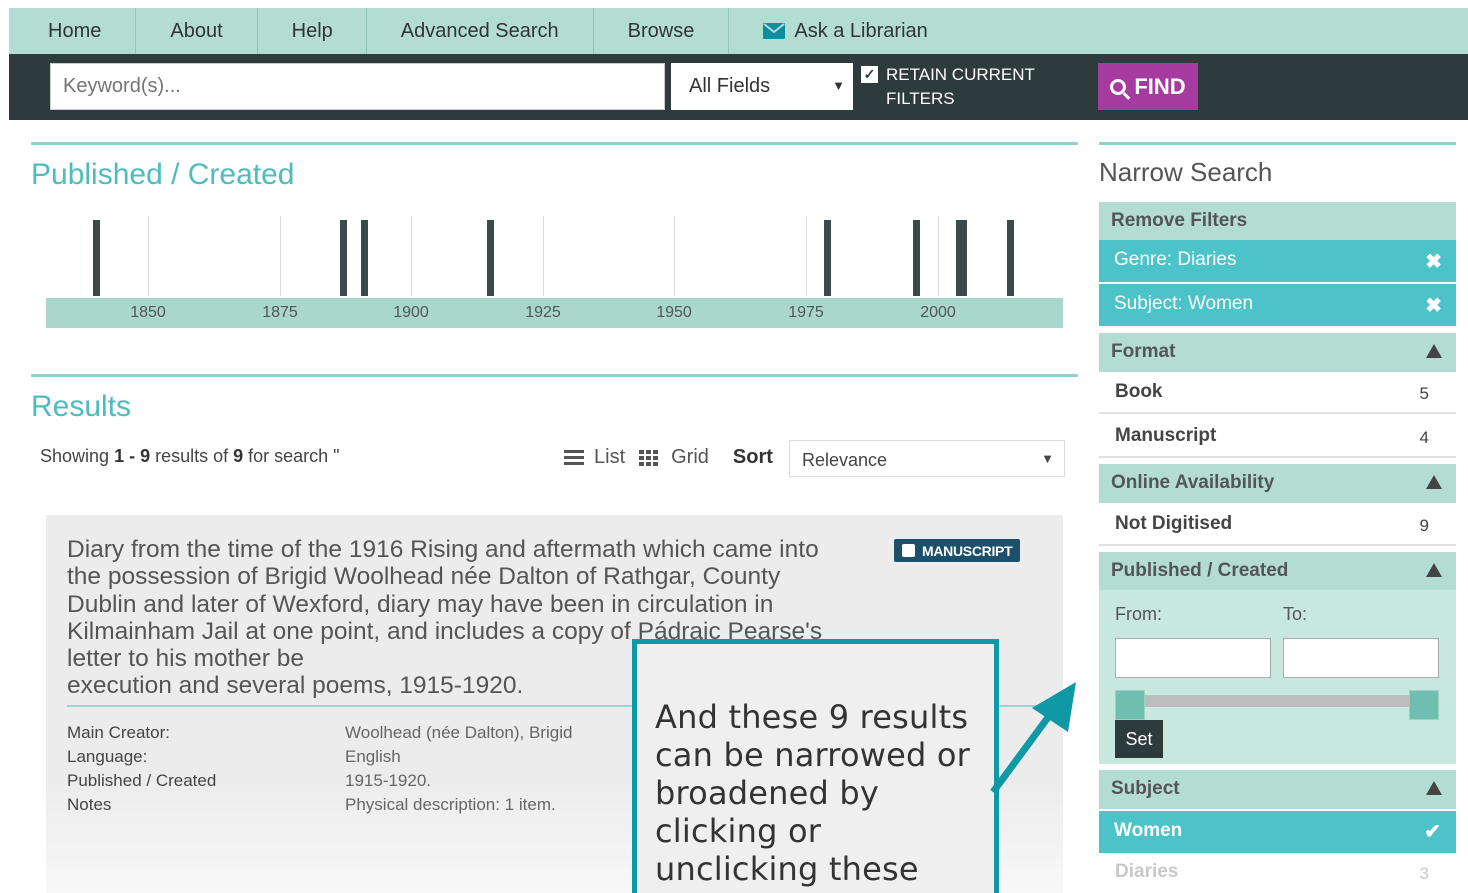  What do you see at coordinates (132, 456) in the screenshot?
I see `results-range: 1 - 9` at bounding box center [132, 456].